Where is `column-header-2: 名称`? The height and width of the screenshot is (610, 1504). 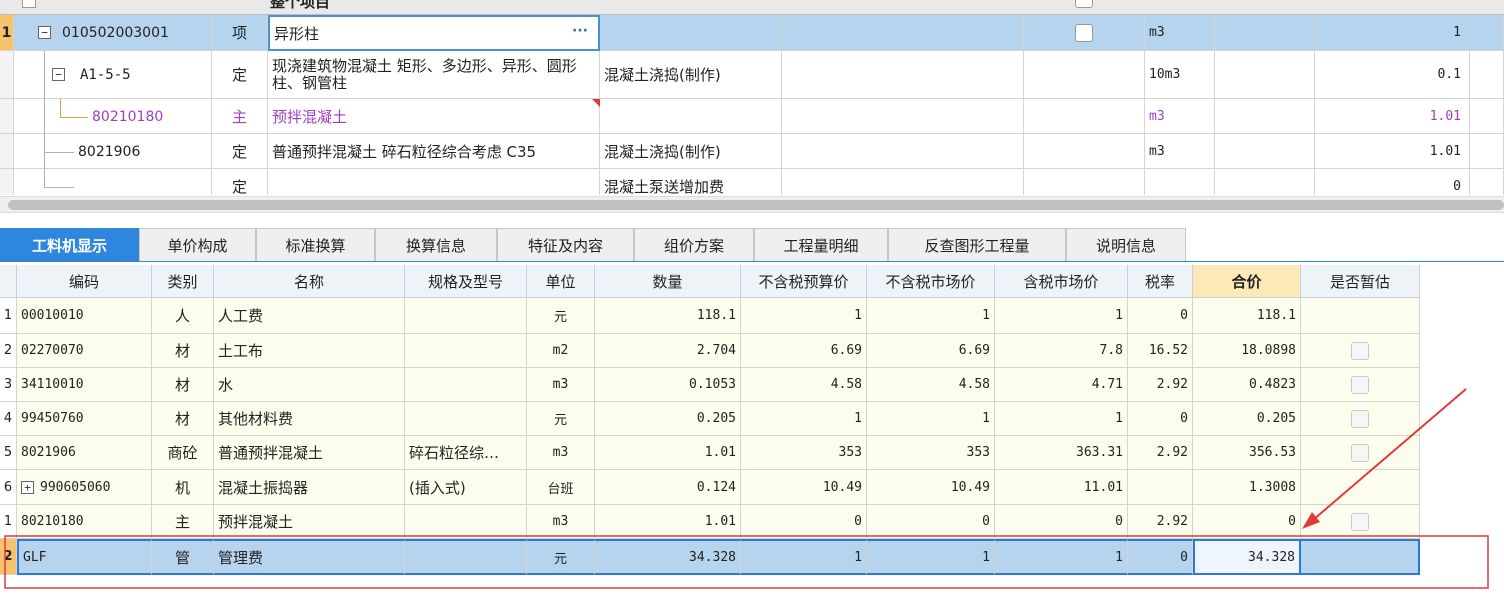
column-header-2: 名称 is located at coordinates (309, 281).